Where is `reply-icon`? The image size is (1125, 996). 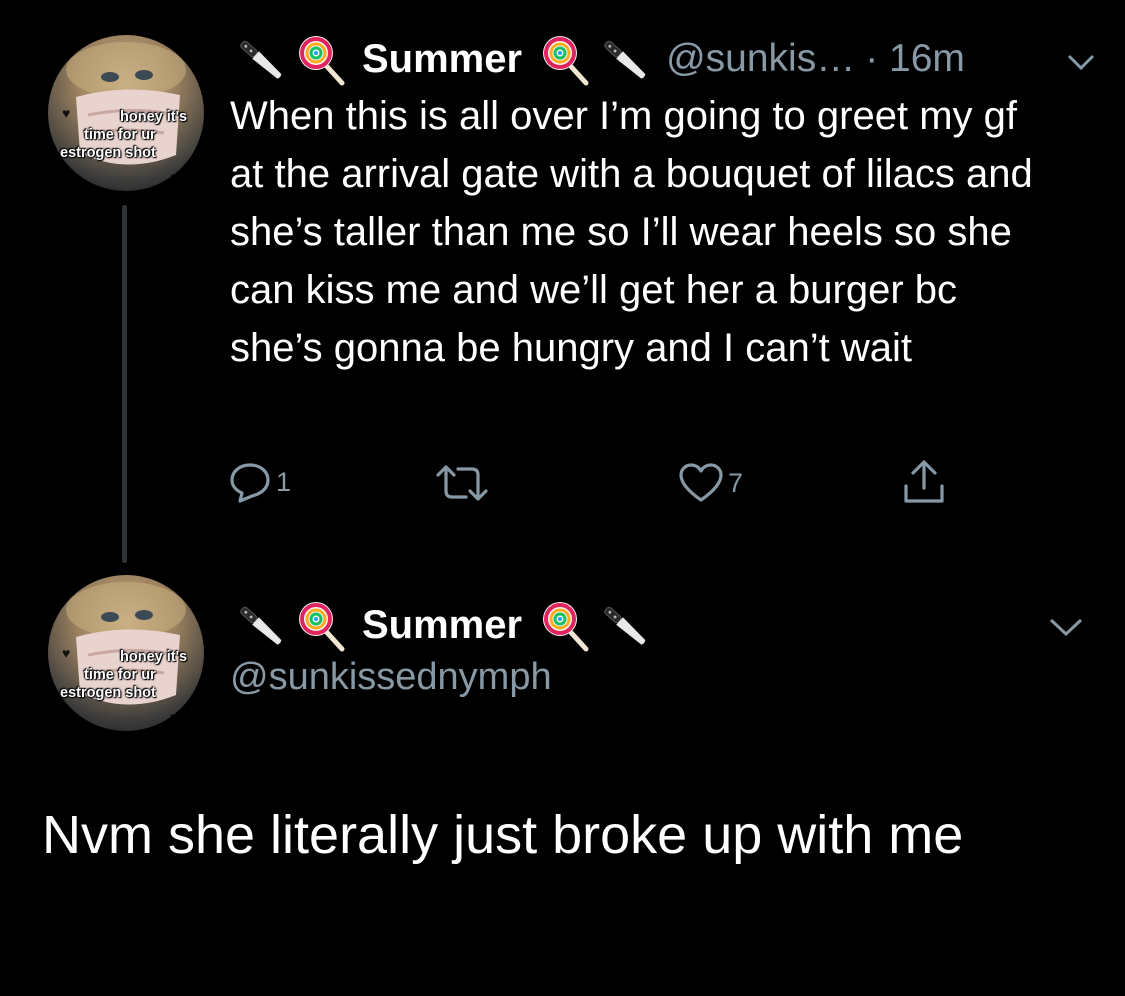 reply-icon is located at coordinates (250, 483).